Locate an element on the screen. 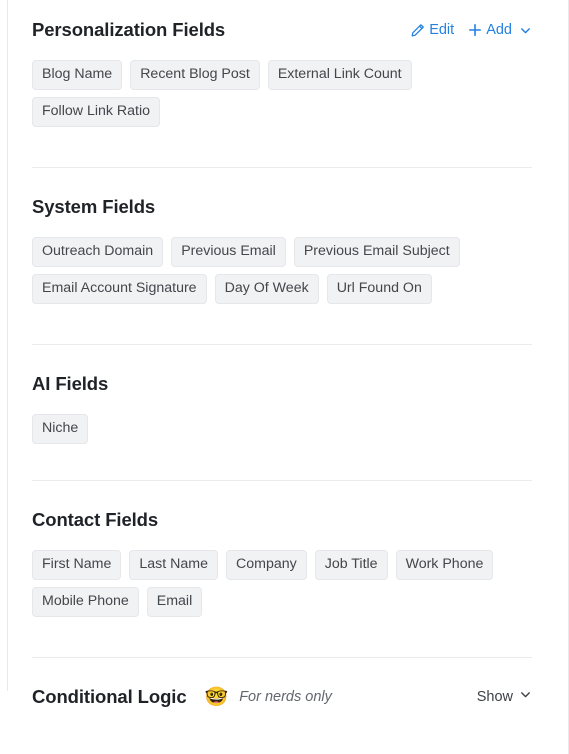 This screenshot has height=754, width=569. chip-list-ai-fields: Niche is located at coordinates (282, 429).